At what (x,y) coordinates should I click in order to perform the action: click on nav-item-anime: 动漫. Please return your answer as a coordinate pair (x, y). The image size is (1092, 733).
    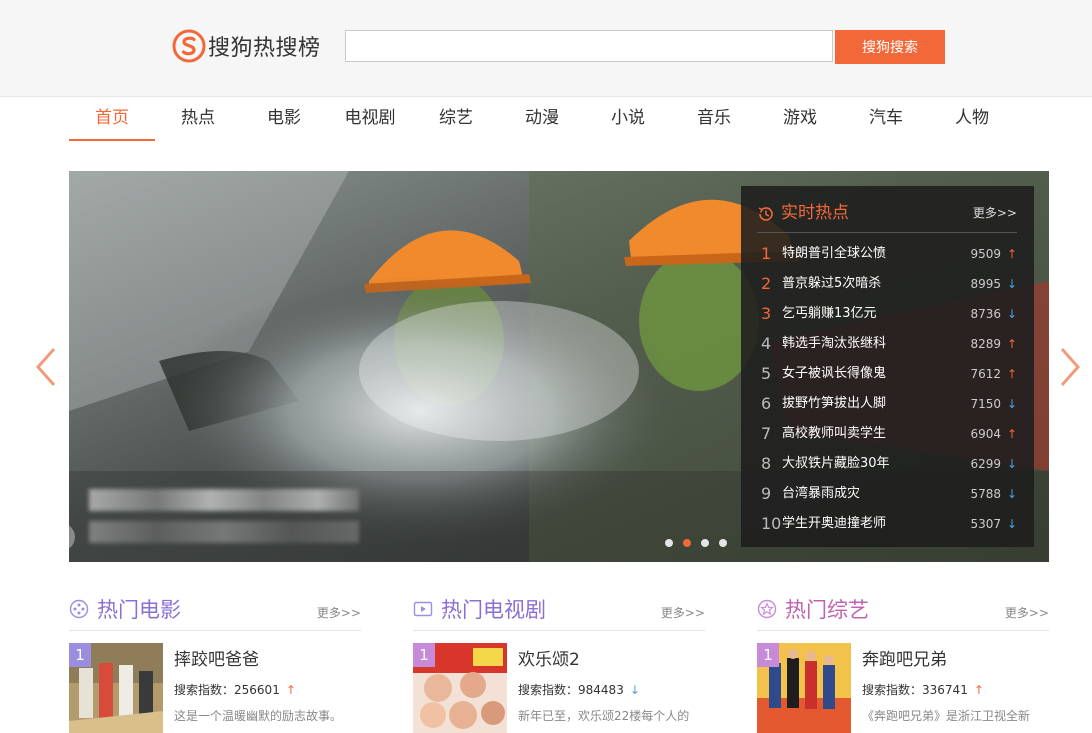
    Looking at the image, I should click on (542, 119).